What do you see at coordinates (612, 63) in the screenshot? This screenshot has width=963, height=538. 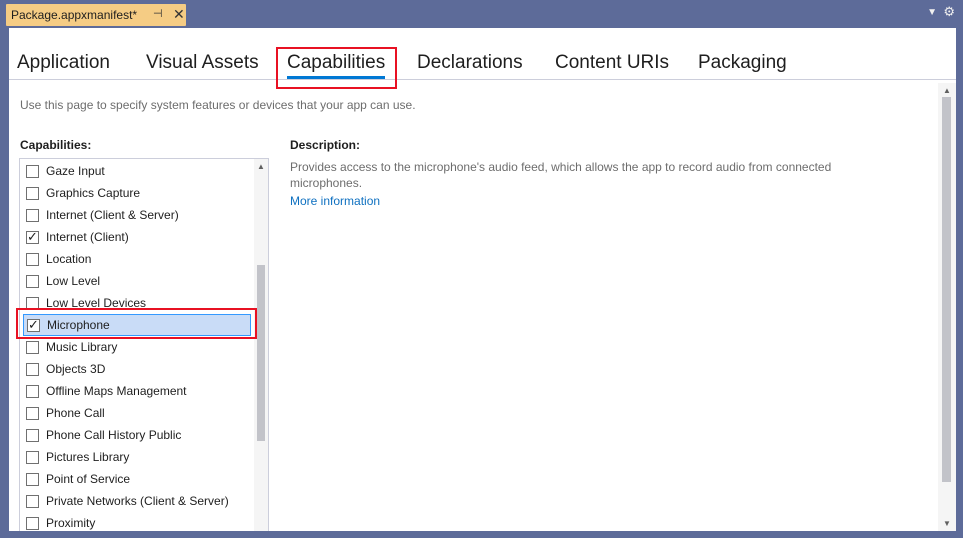 I see `tab-content-uris: Content URIs` at bounding box center [612, 63].